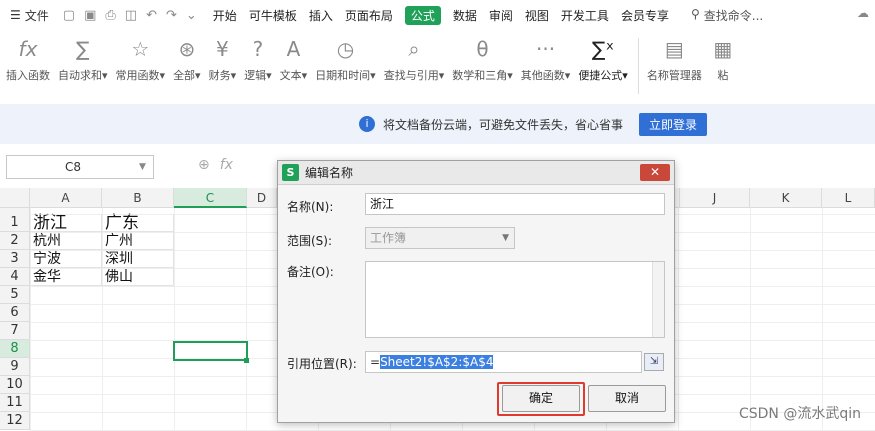 The image size is (875, 431). What do you see at coordinates (138, 277) in the screenshot?
I see `cell-b4: 佛山` at bounding box center [138, 277].